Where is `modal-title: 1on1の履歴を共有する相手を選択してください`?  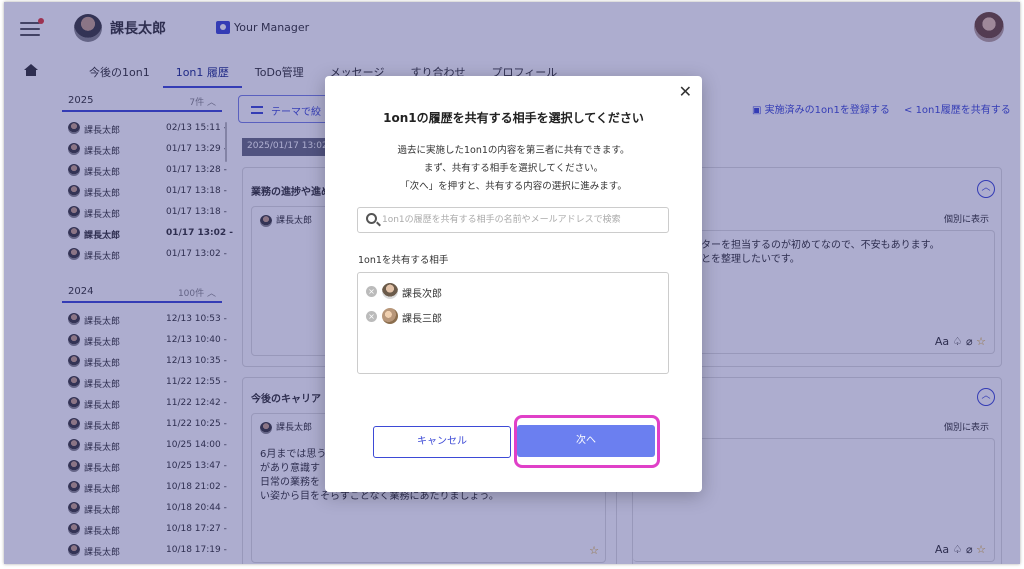
modal-title: 1on1の履歴を共有する相手を選択してください is located at coordinates (513, 118).